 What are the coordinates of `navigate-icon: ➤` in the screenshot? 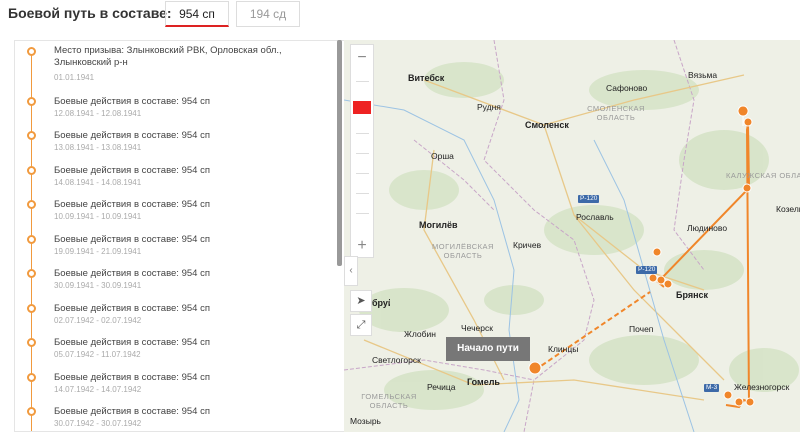 It's located at (361, 301).